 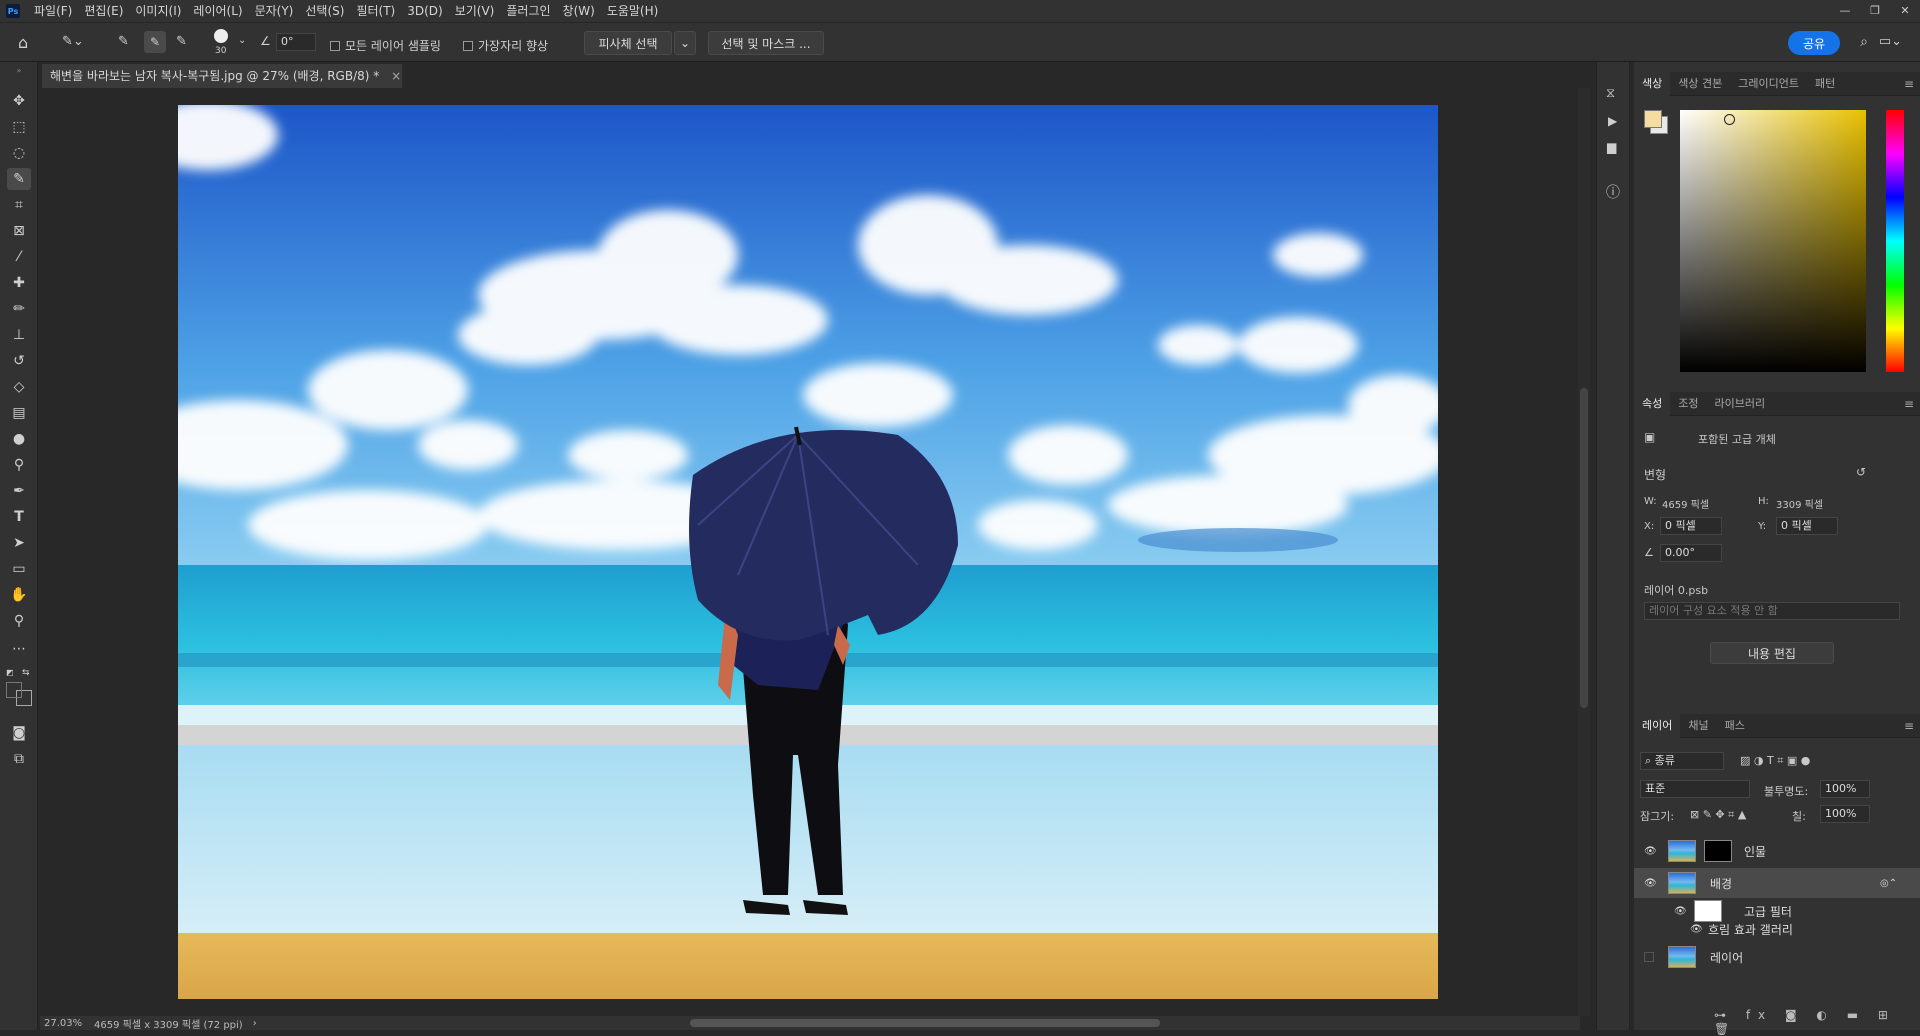 What do you see at coordinates (19, 283) in the screenshot?
I see `healing-brush-icon: ✚` at bounding box center [19, 283].